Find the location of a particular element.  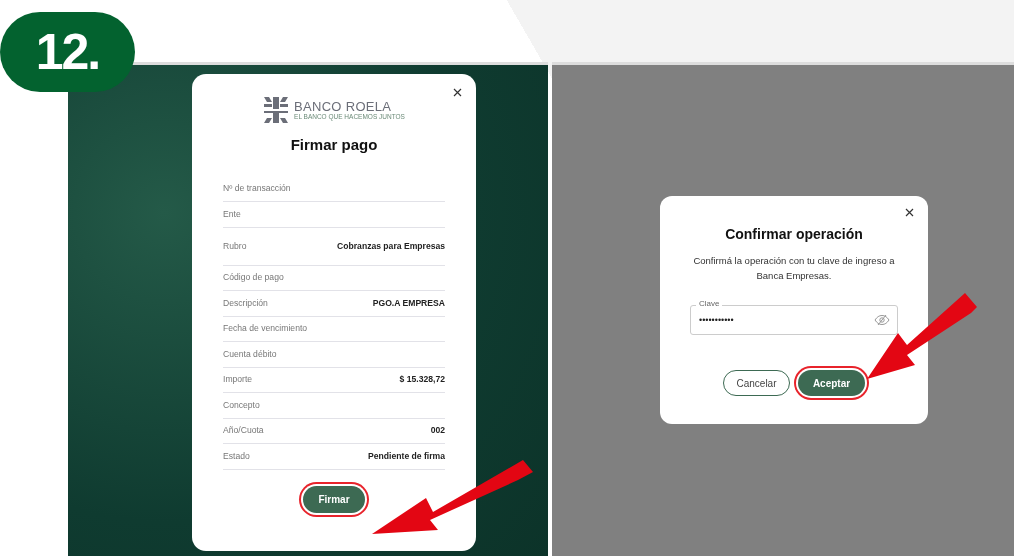

field-label: Descripción is located at coordinates (245, 303).